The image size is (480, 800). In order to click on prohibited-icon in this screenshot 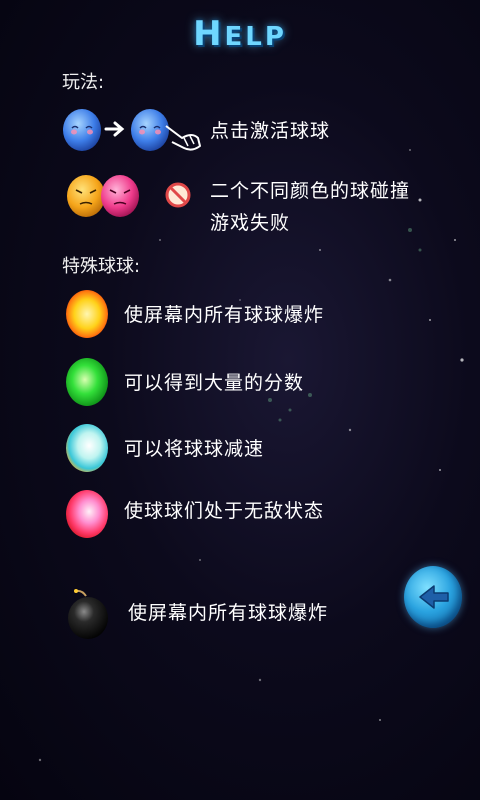, I will do `click(178, 195)`.